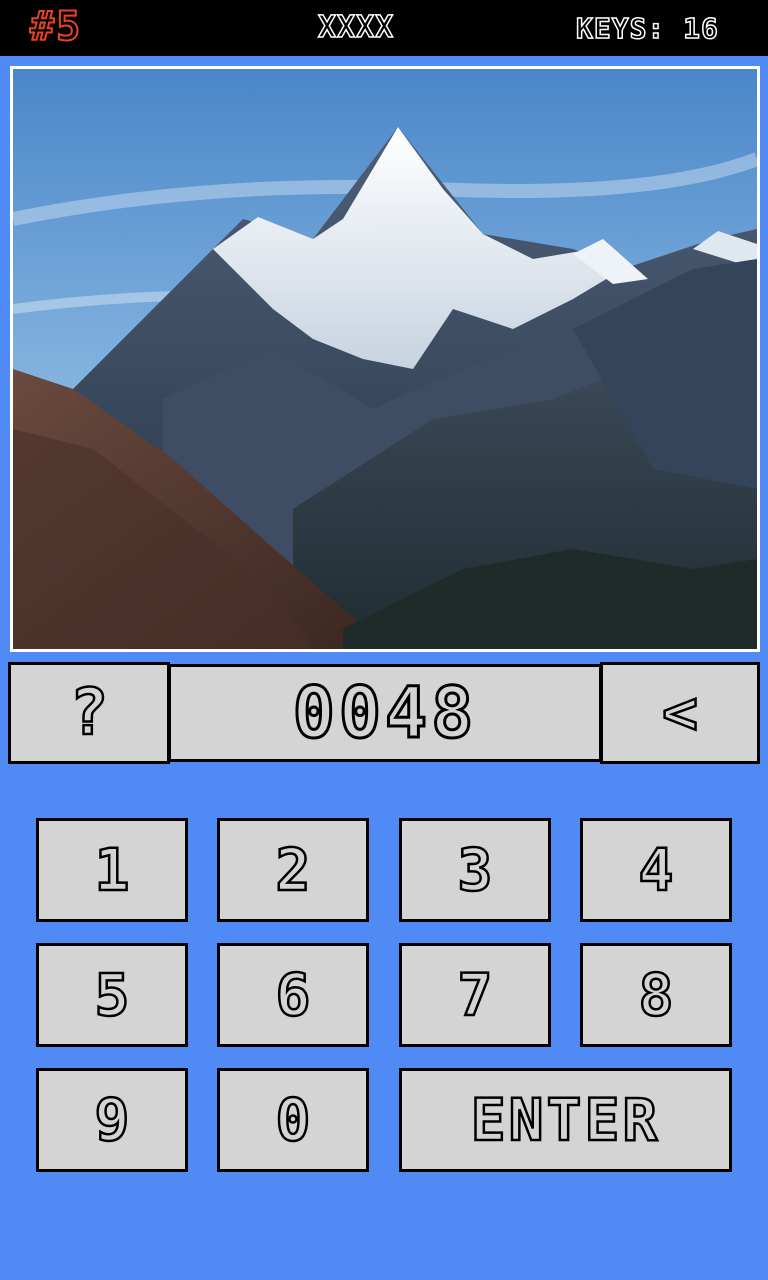 This screenshot has width=768, height=1280. What do you see at coordinates (56, 27) in the screenshot?
I see `level-indicator: #5` at bounding box center [56, 27].